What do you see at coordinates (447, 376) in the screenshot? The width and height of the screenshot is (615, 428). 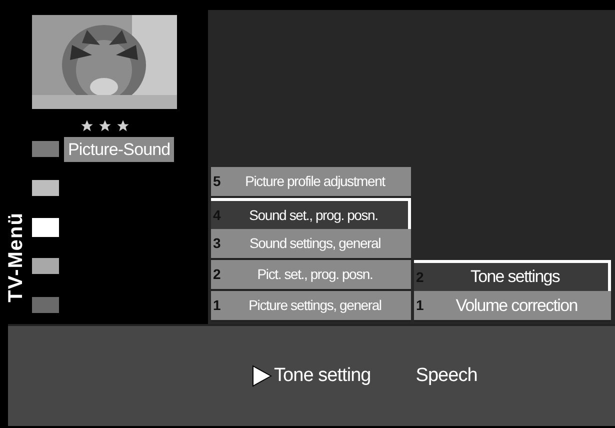 I see `option-label: Speech` at bounding box center [447, 376].